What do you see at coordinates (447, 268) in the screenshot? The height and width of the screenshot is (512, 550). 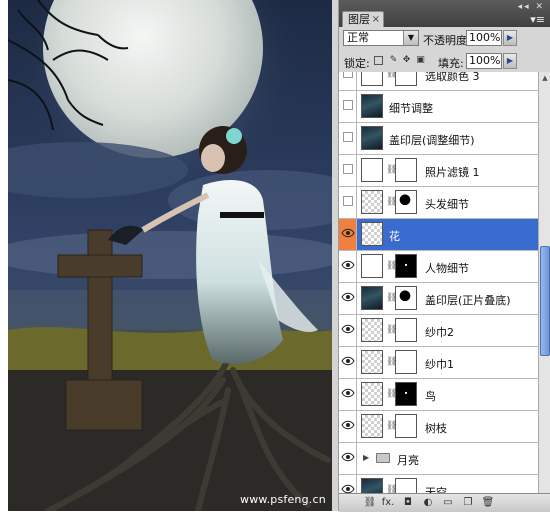 I see `layer-name: 人物细节` at bounding box center [447, 268].